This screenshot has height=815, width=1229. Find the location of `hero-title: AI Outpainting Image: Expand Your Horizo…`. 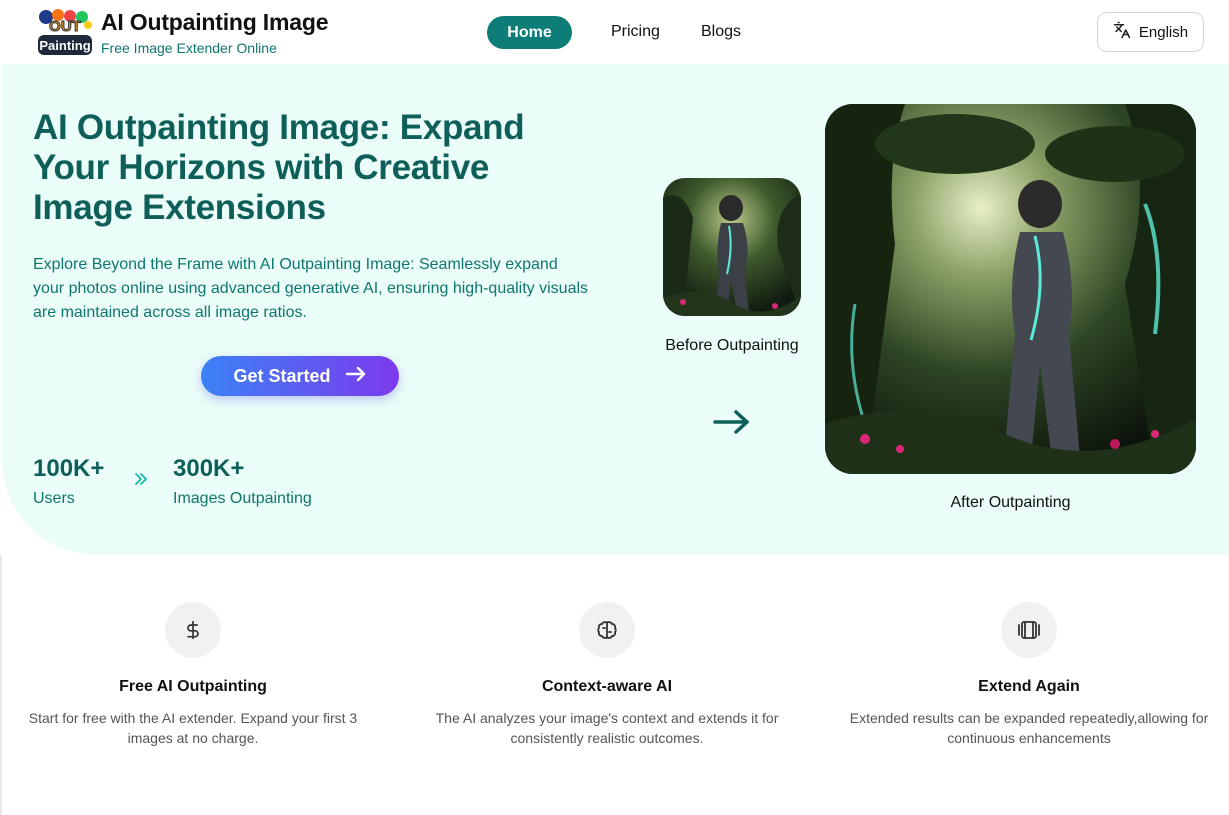

hero-title: AI Outpainting Image: Expand Your Horizo… is located at coordinates (279, 167).